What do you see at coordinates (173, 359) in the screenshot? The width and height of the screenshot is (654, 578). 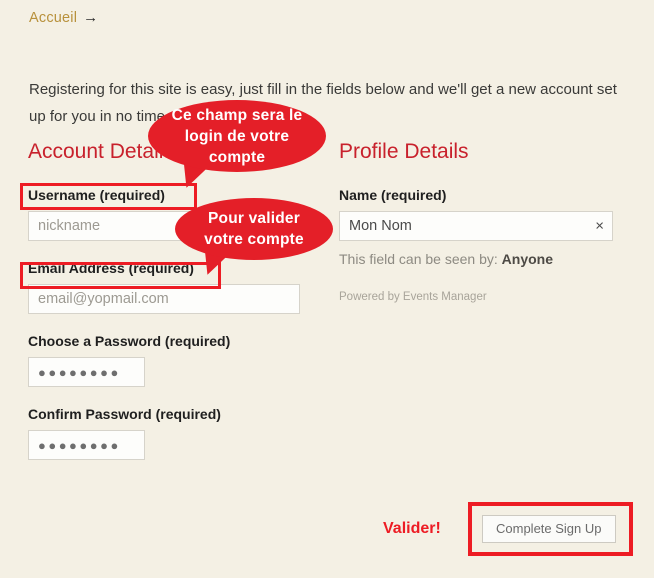 I see `field-password: Choose a Password (required) ●●●●●●●●` at bounding box center [173, 359].